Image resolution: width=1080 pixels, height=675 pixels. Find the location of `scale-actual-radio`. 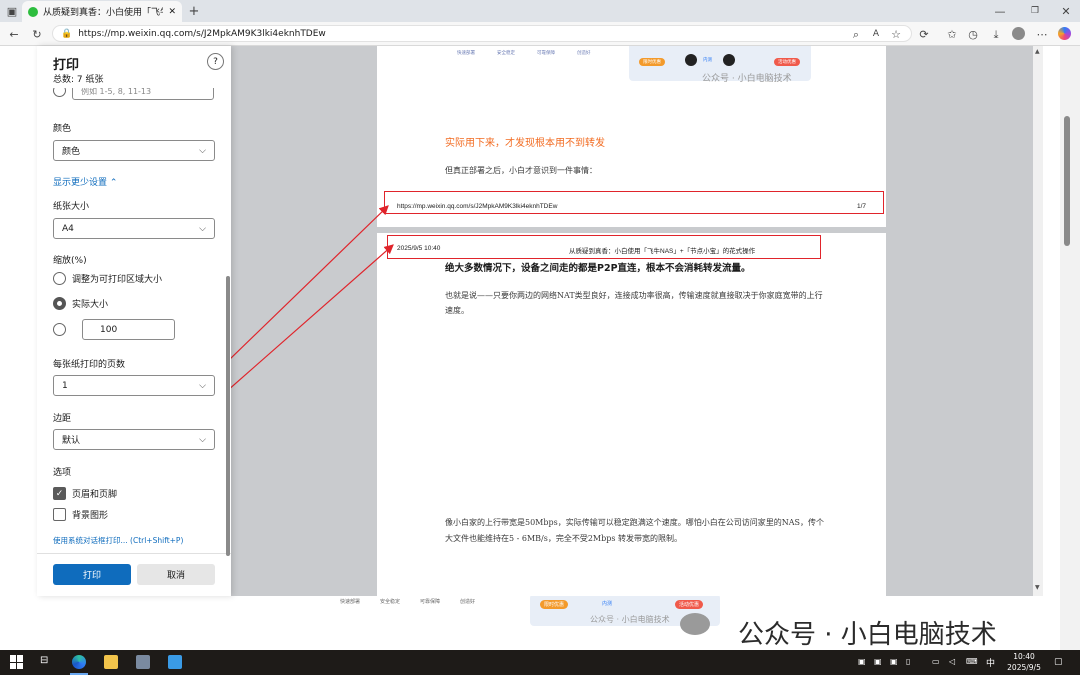

scale-actual-radio is located at coordinates (59, 303).